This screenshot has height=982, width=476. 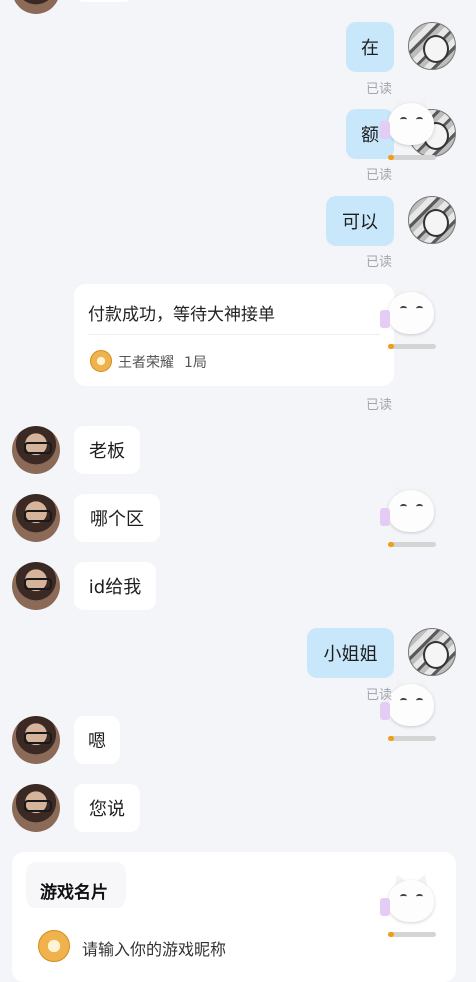 I want to click on message-text: 老板, so click(x=107, y=451).